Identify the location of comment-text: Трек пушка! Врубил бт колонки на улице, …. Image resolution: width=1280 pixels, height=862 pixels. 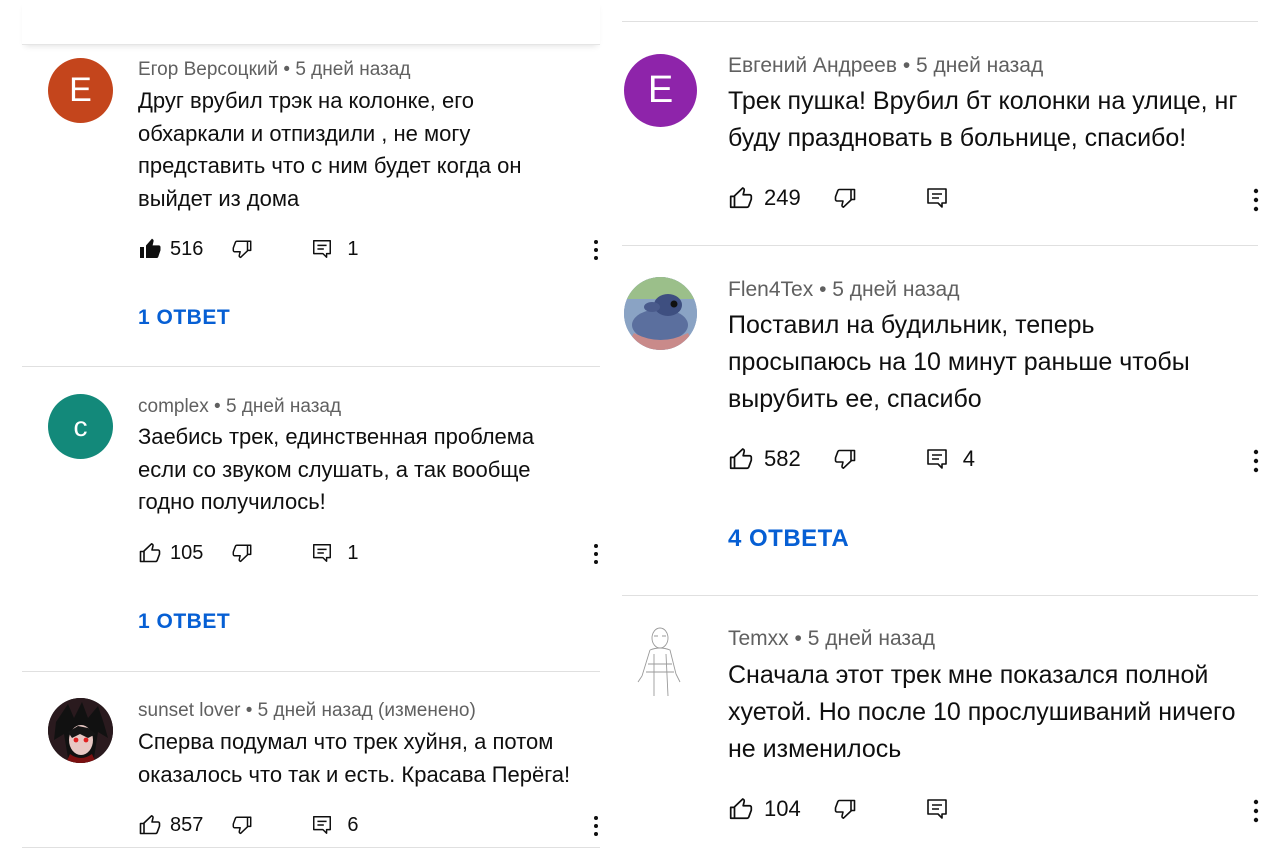
(983, 119).